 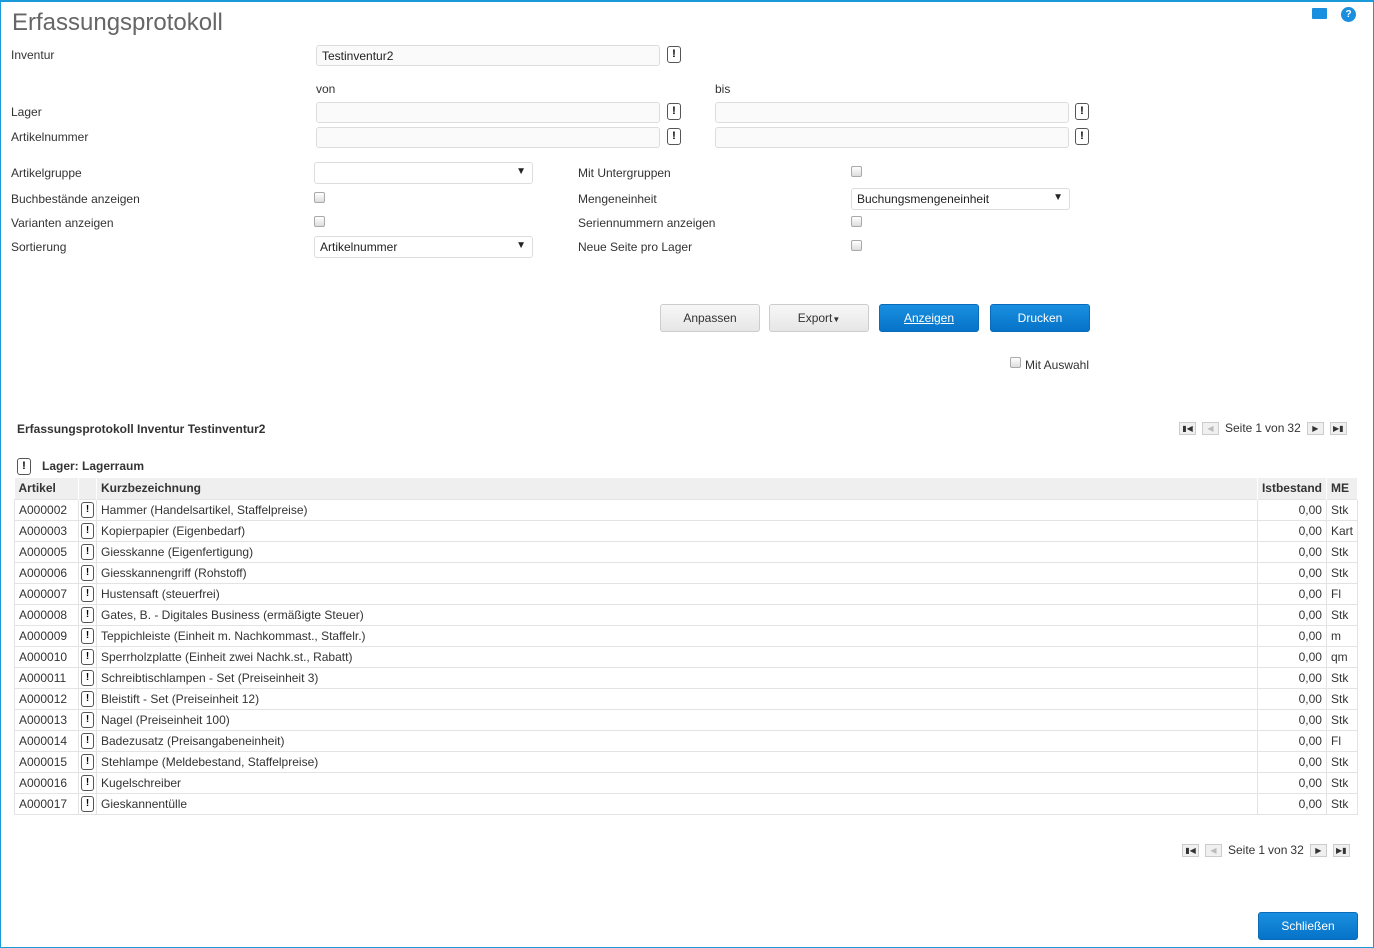 What do you see at coordinates (856, 245) in the screenshot?
I see `neue-seite-checkbox` at bounding box center [856, 245].